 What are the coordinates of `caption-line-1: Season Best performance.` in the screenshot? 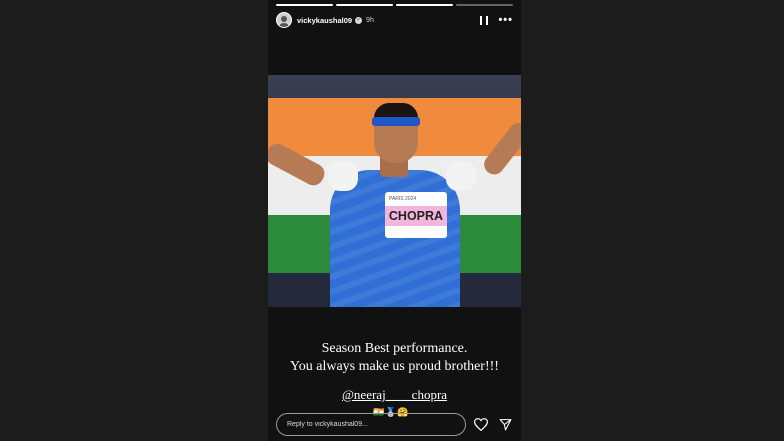 It's located at (394, 348).